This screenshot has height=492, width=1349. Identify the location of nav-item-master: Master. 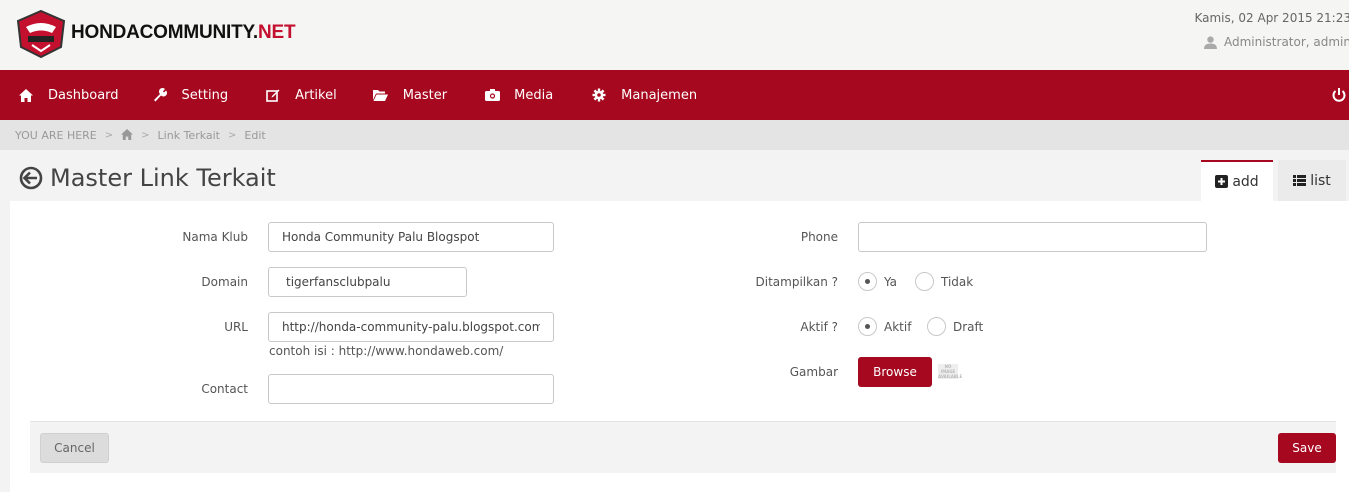
(410, 95).